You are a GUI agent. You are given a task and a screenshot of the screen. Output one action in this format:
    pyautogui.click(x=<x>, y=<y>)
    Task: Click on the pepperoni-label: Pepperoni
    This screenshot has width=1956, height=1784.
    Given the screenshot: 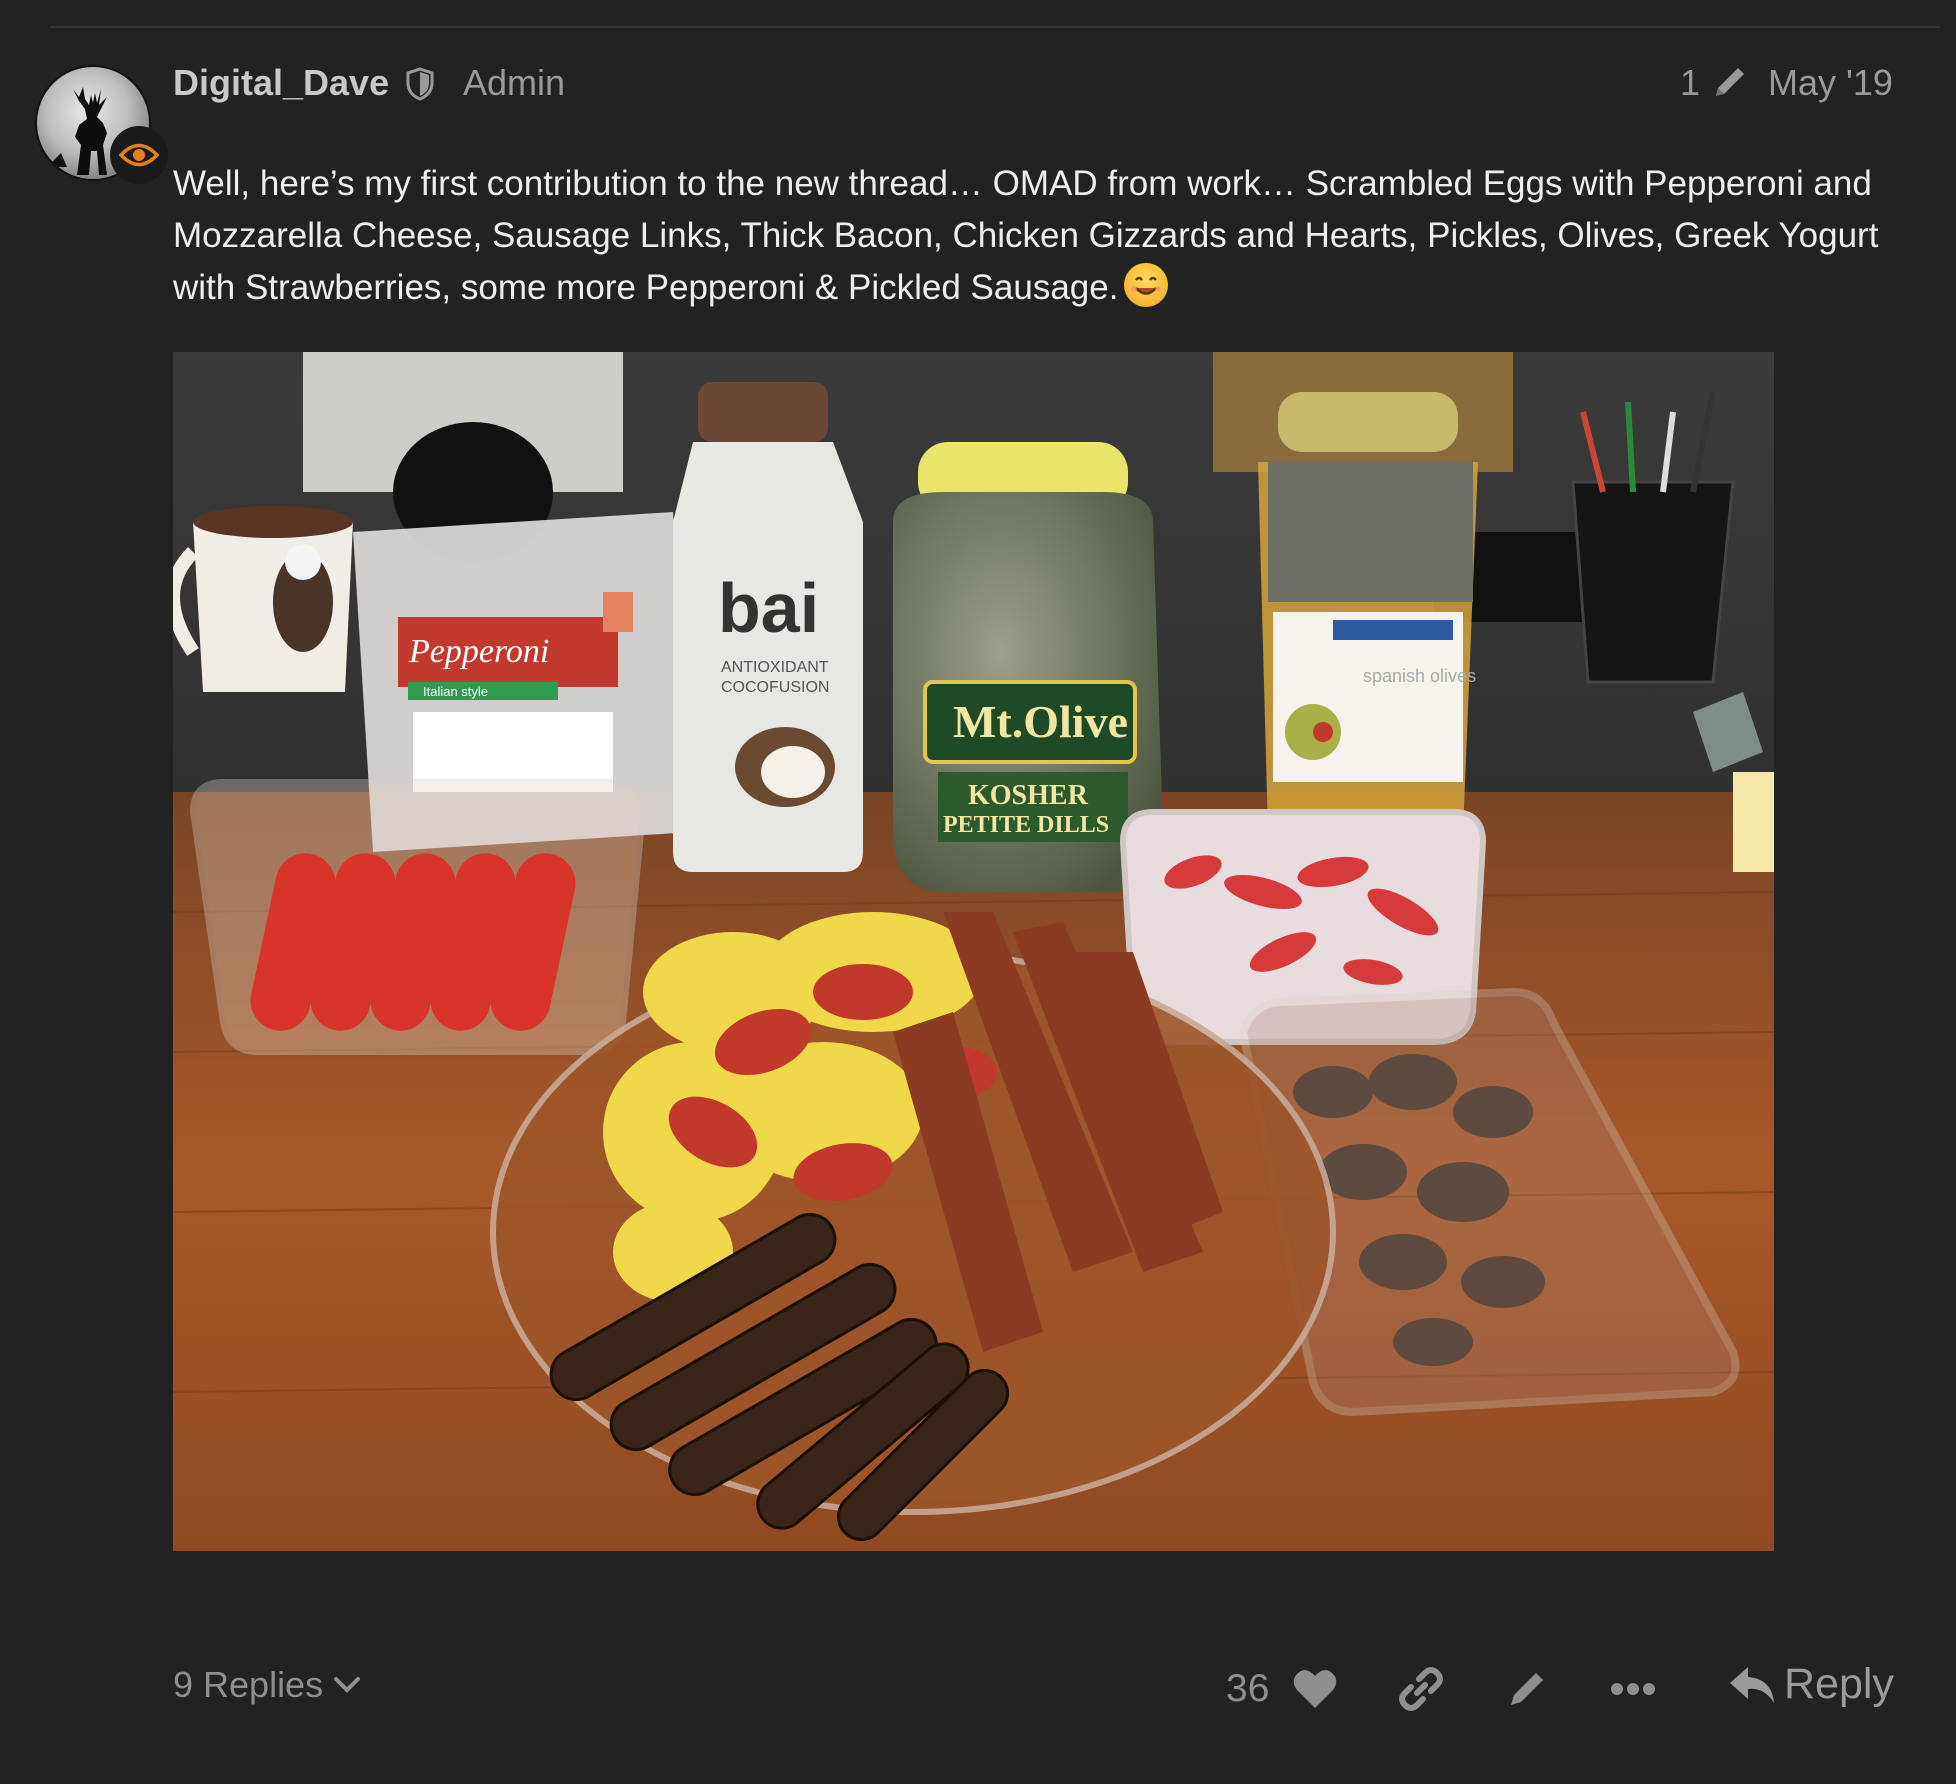 What is the action you would take?
    pyautogui.click(x=478, y=651)
    